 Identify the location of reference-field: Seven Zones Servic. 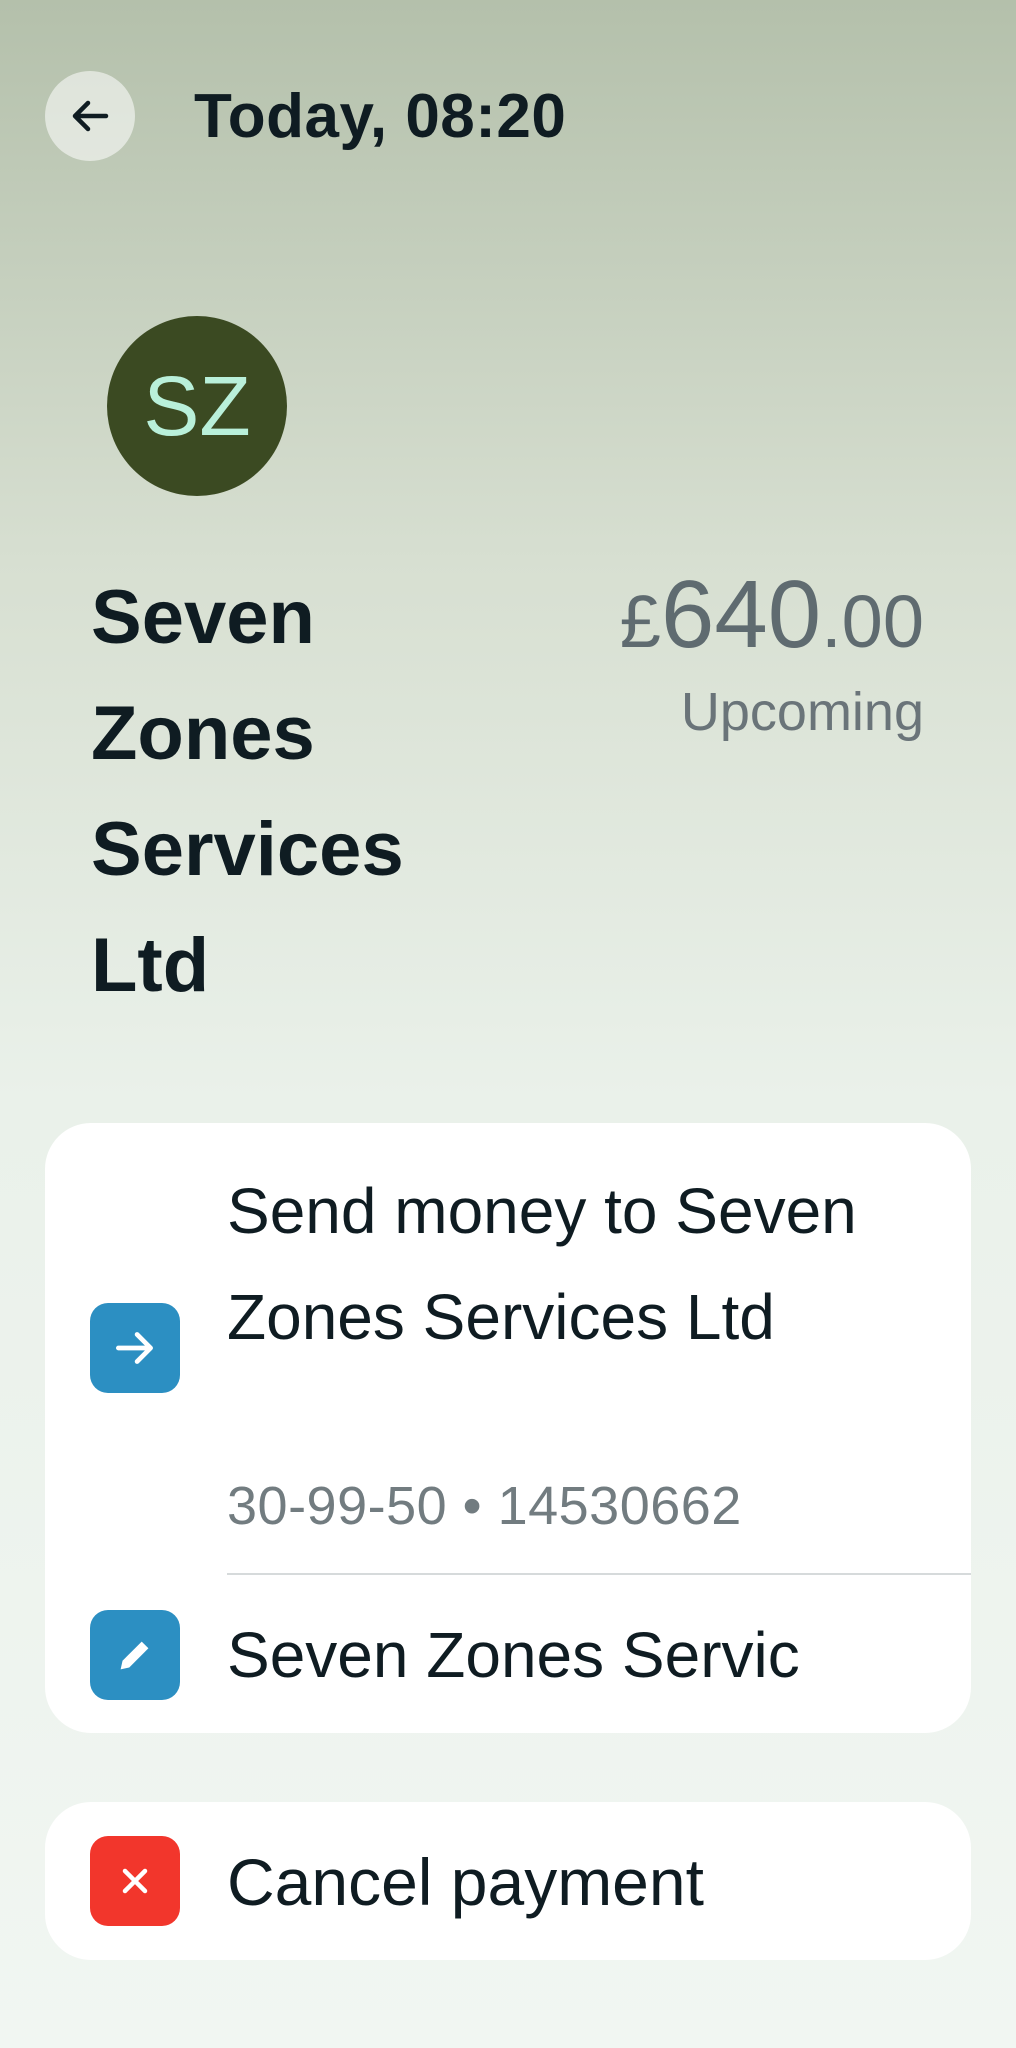
(577, 1655).